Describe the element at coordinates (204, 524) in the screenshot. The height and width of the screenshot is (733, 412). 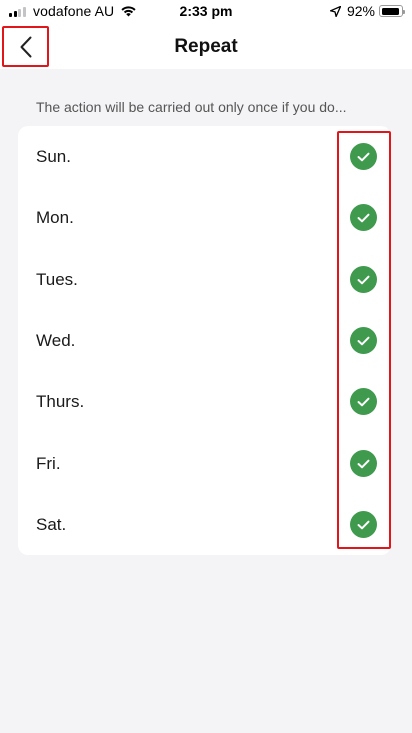
I see `day-row-sat: Sat.` at that location.